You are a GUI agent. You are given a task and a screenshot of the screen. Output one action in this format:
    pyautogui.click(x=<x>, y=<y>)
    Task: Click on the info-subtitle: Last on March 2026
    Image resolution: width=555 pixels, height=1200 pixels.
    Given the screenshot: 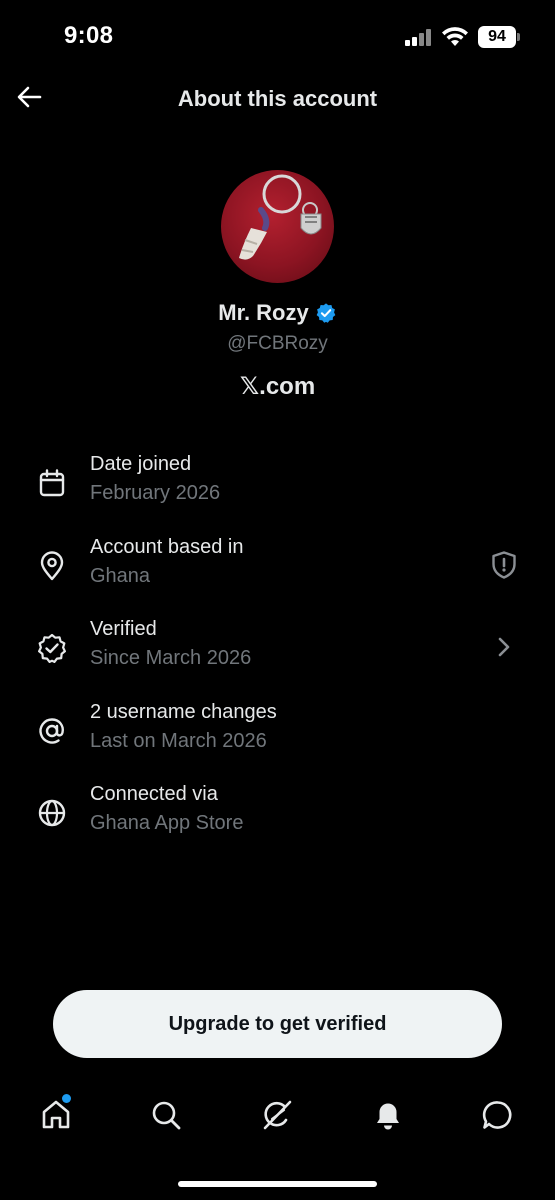 What is the action you would take?
    pyautogui.click(x=178, y=741)
    